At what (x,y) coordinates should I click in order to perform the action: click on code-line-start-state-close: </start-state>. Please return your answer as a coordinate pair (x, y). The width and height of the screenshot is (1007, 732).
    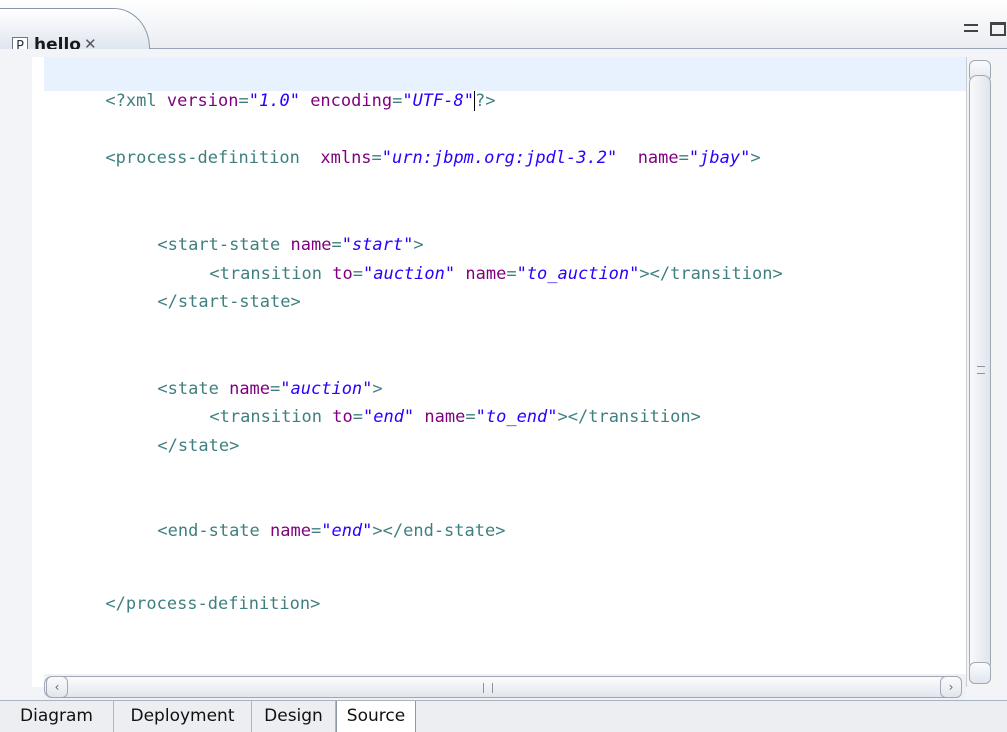
    Looking at the image, I should click on (229, 302).